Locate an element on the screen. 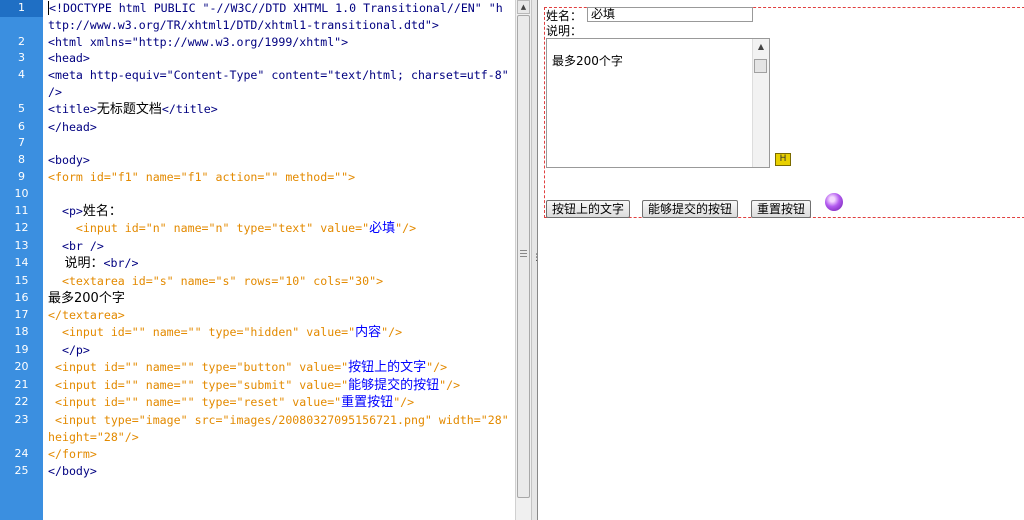 This screenshot has width=1024, height=520. code-line: 11 <p>姓名： is located at coordinates (257, 212).